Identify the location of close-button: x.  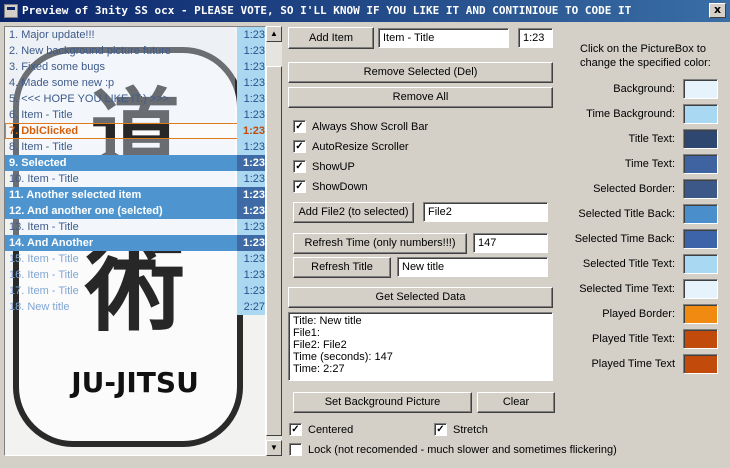
(717, 10).